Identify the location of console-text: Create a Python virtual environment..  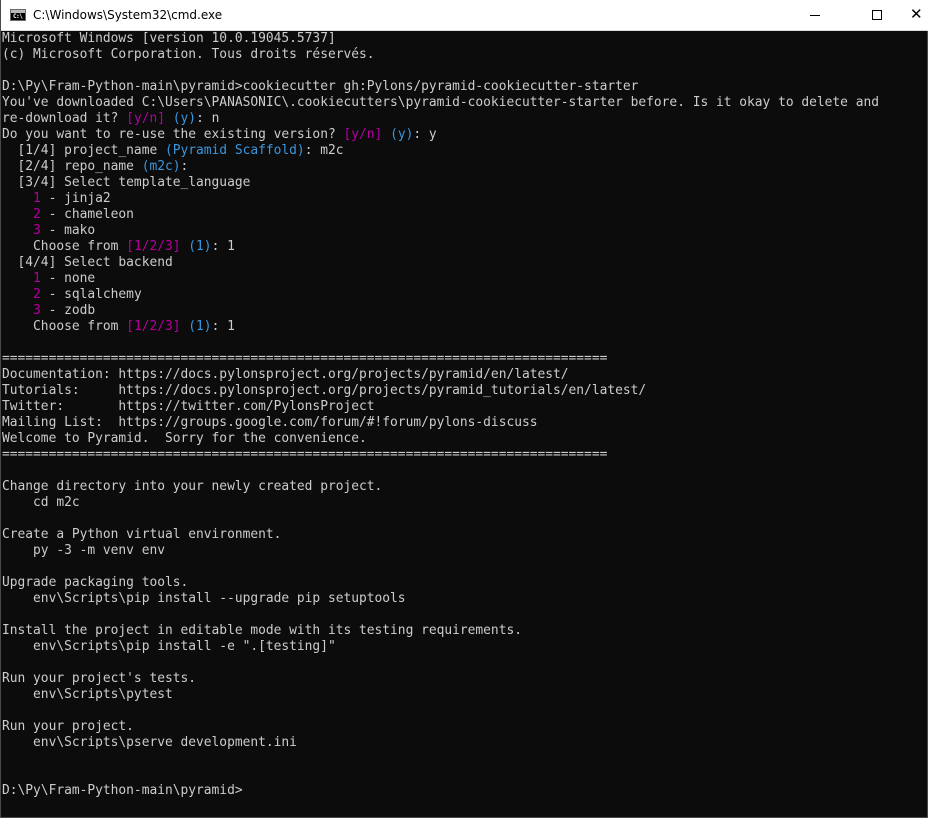
(142, 534).